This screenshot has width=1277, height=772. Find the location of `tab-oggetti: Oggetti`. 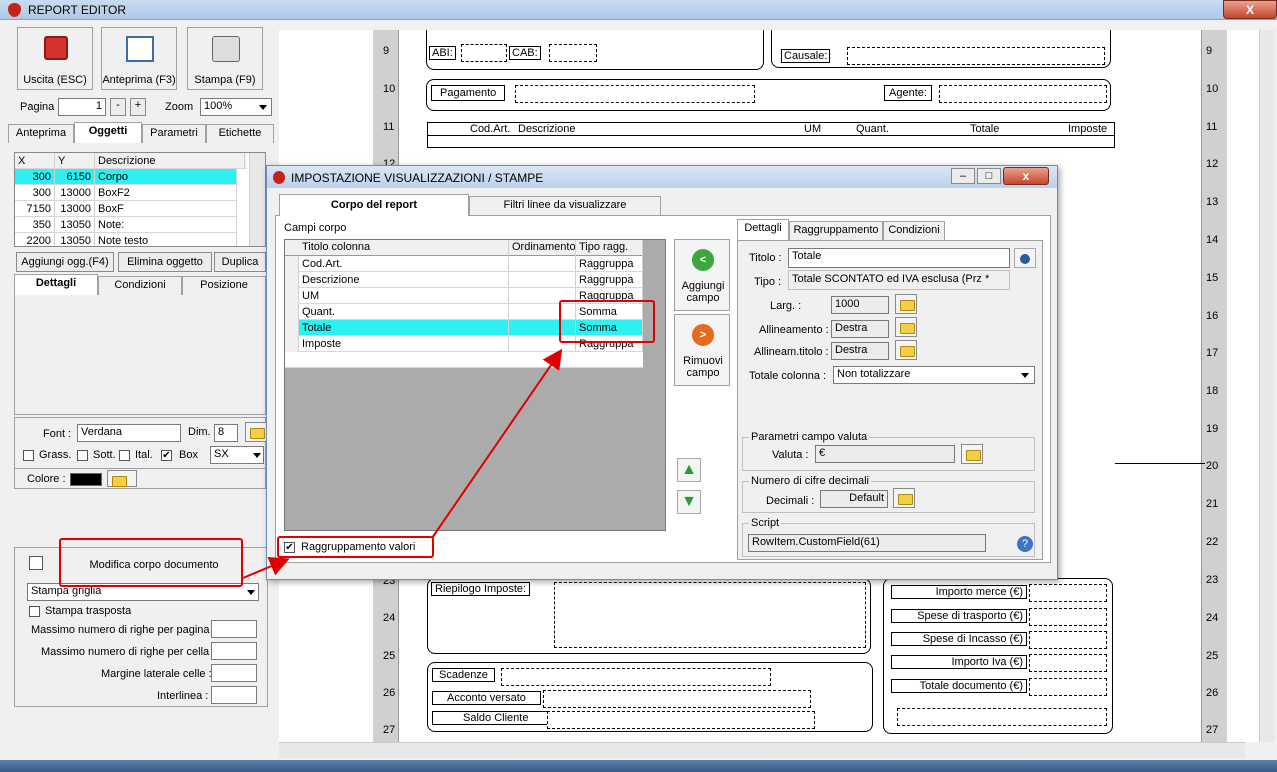

tab-oggetti: Oggetti is located at coordinates (108, 132).